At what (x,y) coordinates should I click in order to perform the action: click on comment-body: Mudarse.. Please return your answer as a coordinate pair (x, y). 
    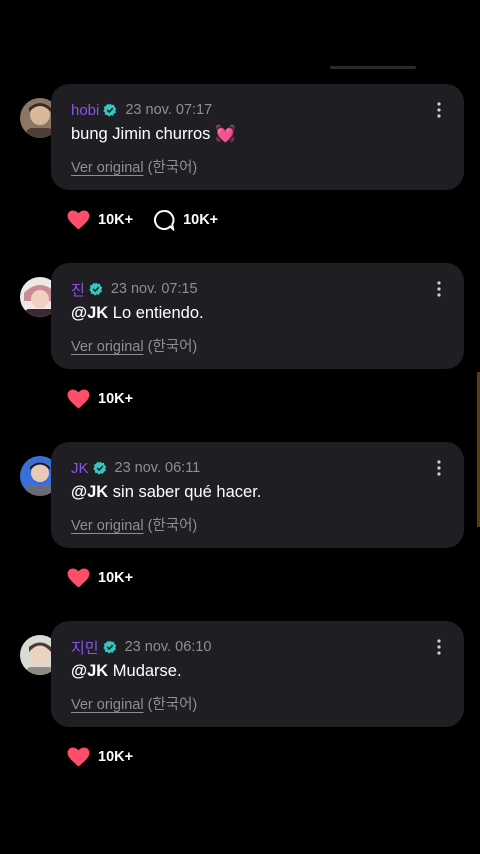
    Looking at the image, I should click on (145, 671).